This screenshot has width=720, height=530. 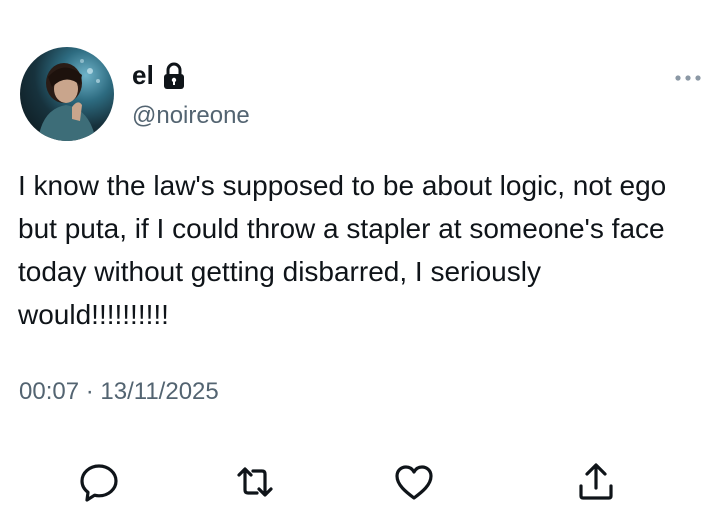 I want to click on tweet-date: 13/11/2025, so click(x=159, y=391).